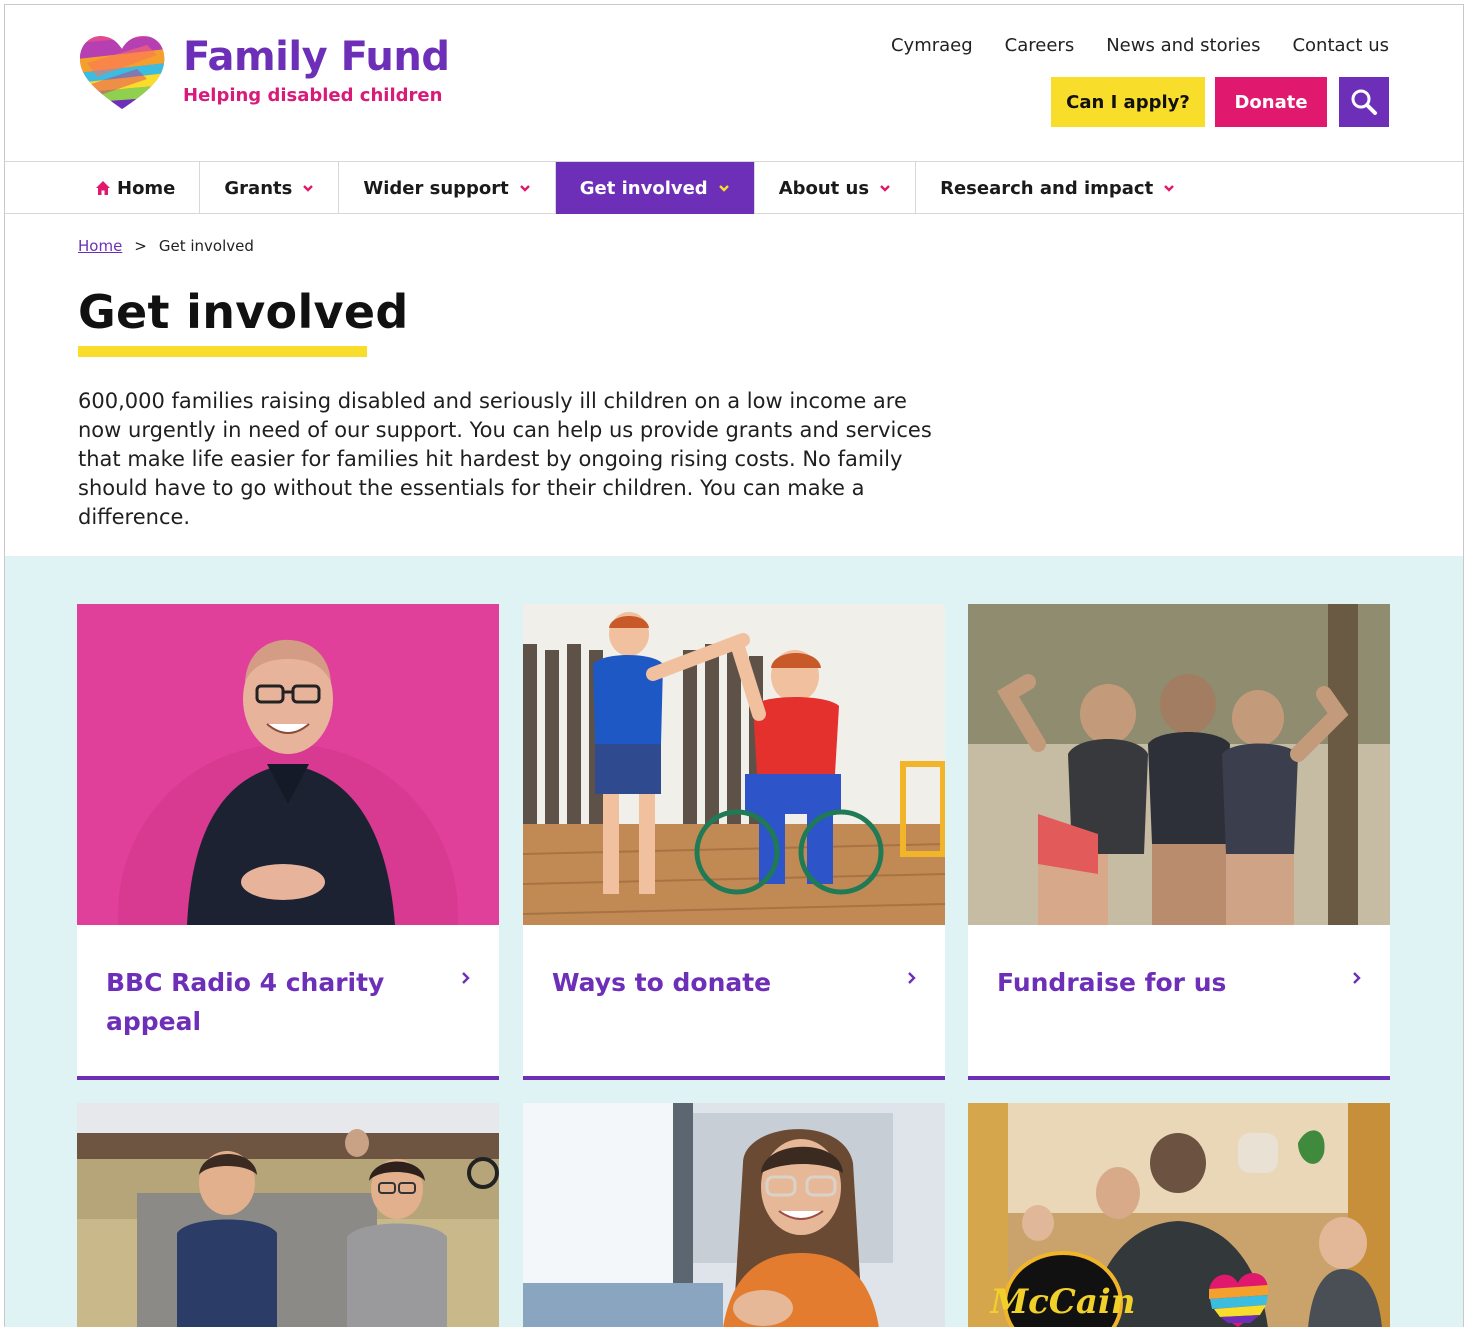  I want to click on nav-item-research-and-impact: Research and impact, so click(1057, 188).